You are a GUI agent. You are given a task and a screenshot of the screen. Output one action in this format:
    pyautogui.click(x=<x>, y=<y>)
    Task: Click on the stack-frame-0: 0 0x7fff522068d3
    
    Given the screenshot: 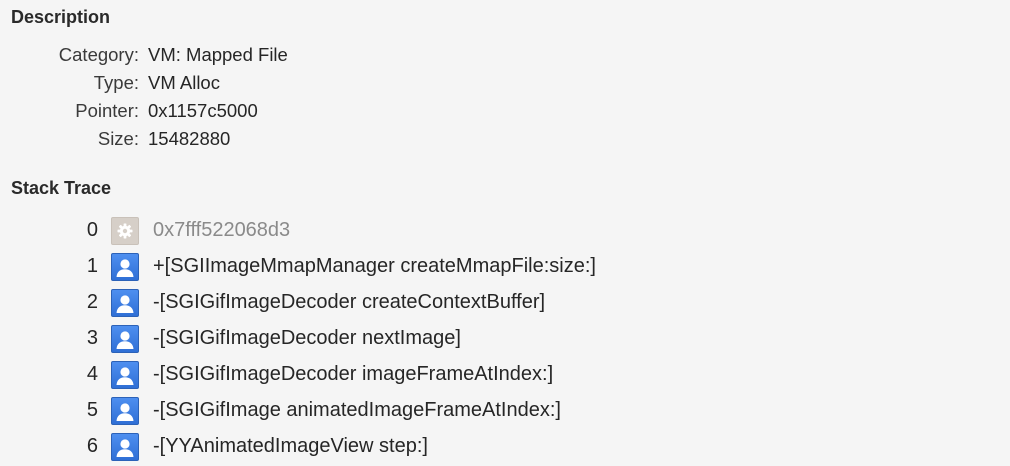 What is the action you would take?
    pyautogui.click(x=450, y=230)
    